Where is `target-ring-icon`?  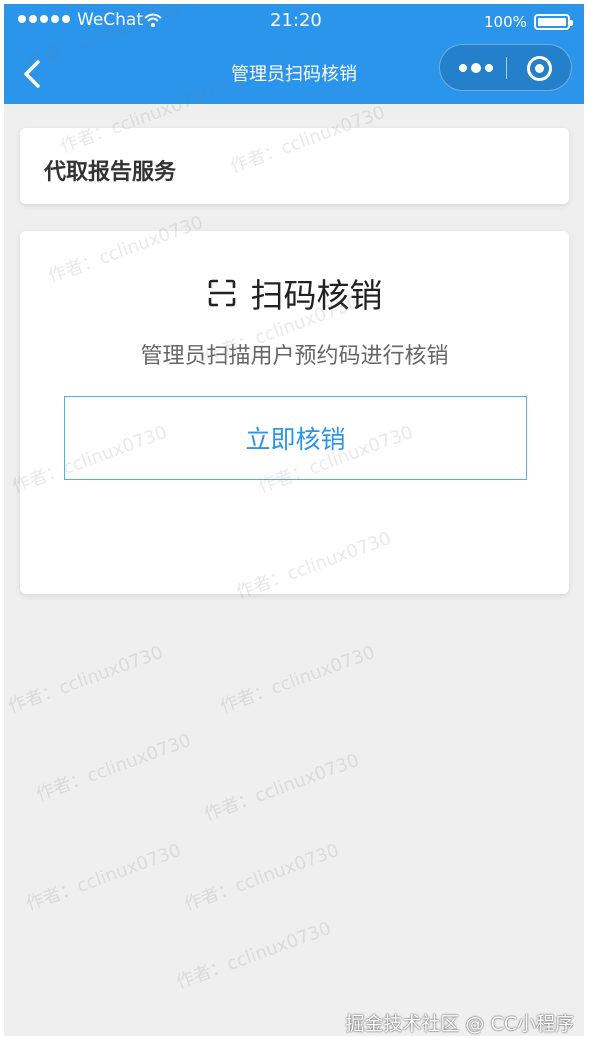 target-ring-icon is located at coordinates (539, 68).